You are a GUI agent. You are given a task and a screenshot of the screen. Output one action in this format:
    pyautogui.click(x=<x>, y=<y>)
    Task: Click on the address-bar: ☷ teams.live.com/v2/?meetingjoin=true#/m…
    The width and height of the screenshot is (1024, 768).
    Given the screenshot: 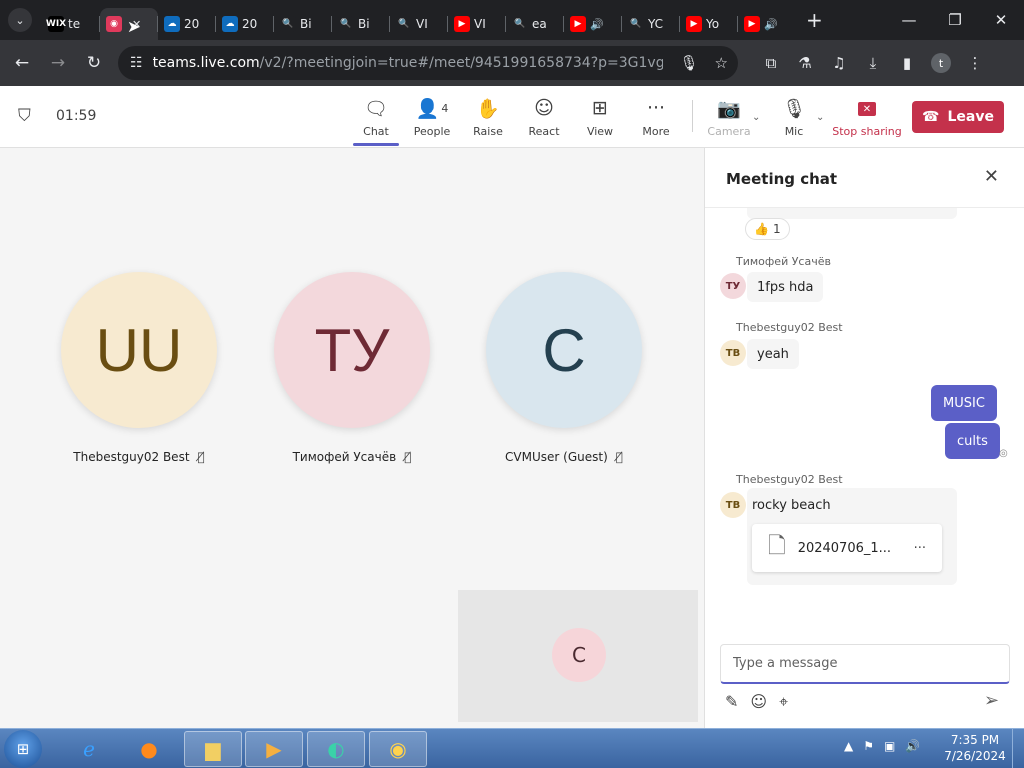 What is the action you would take?
    pyautogui.click(x=428, y=63)
    